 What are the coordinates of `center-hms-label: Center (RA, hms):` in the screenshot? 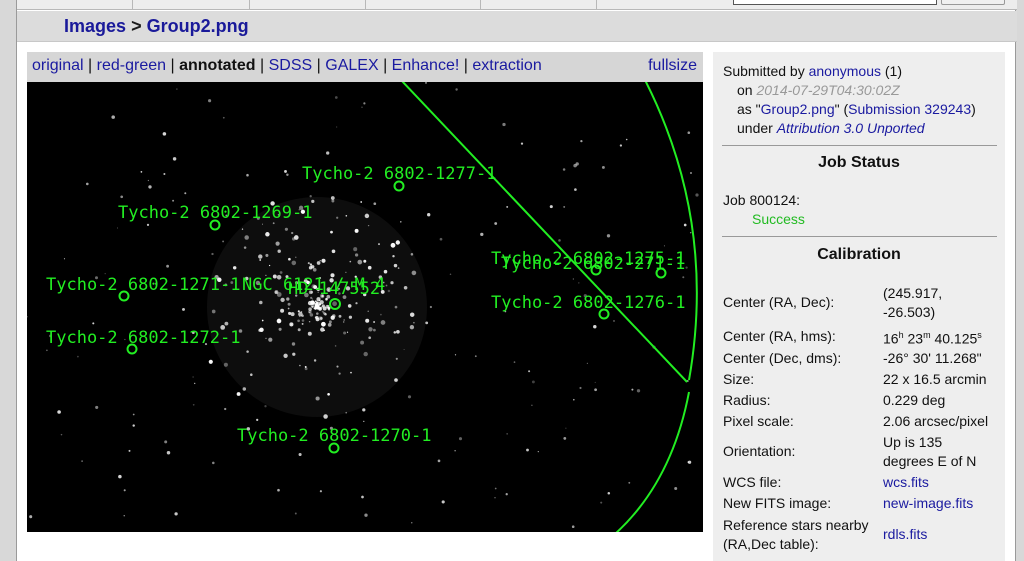 It's located at (779, 336).